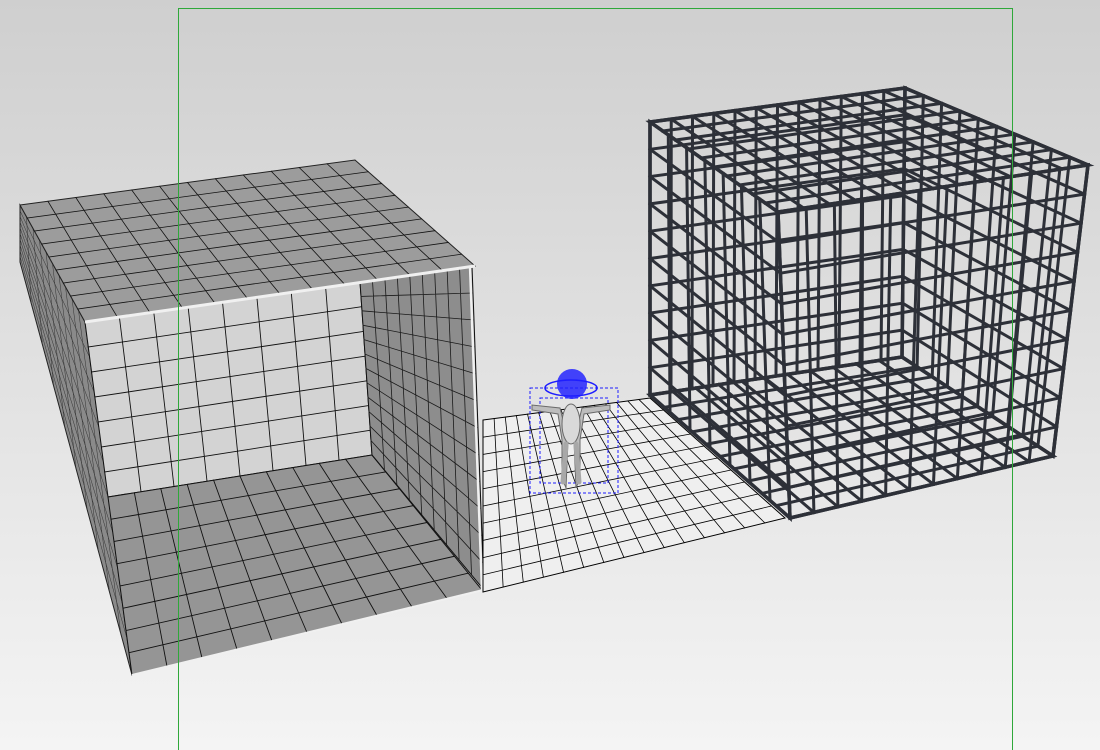 This screenshot has height=750, width=1100. What do you see at coordinates (572, 384) in the screenshot?
I see `head-selection-sphere` at bounding box center [572, 384].